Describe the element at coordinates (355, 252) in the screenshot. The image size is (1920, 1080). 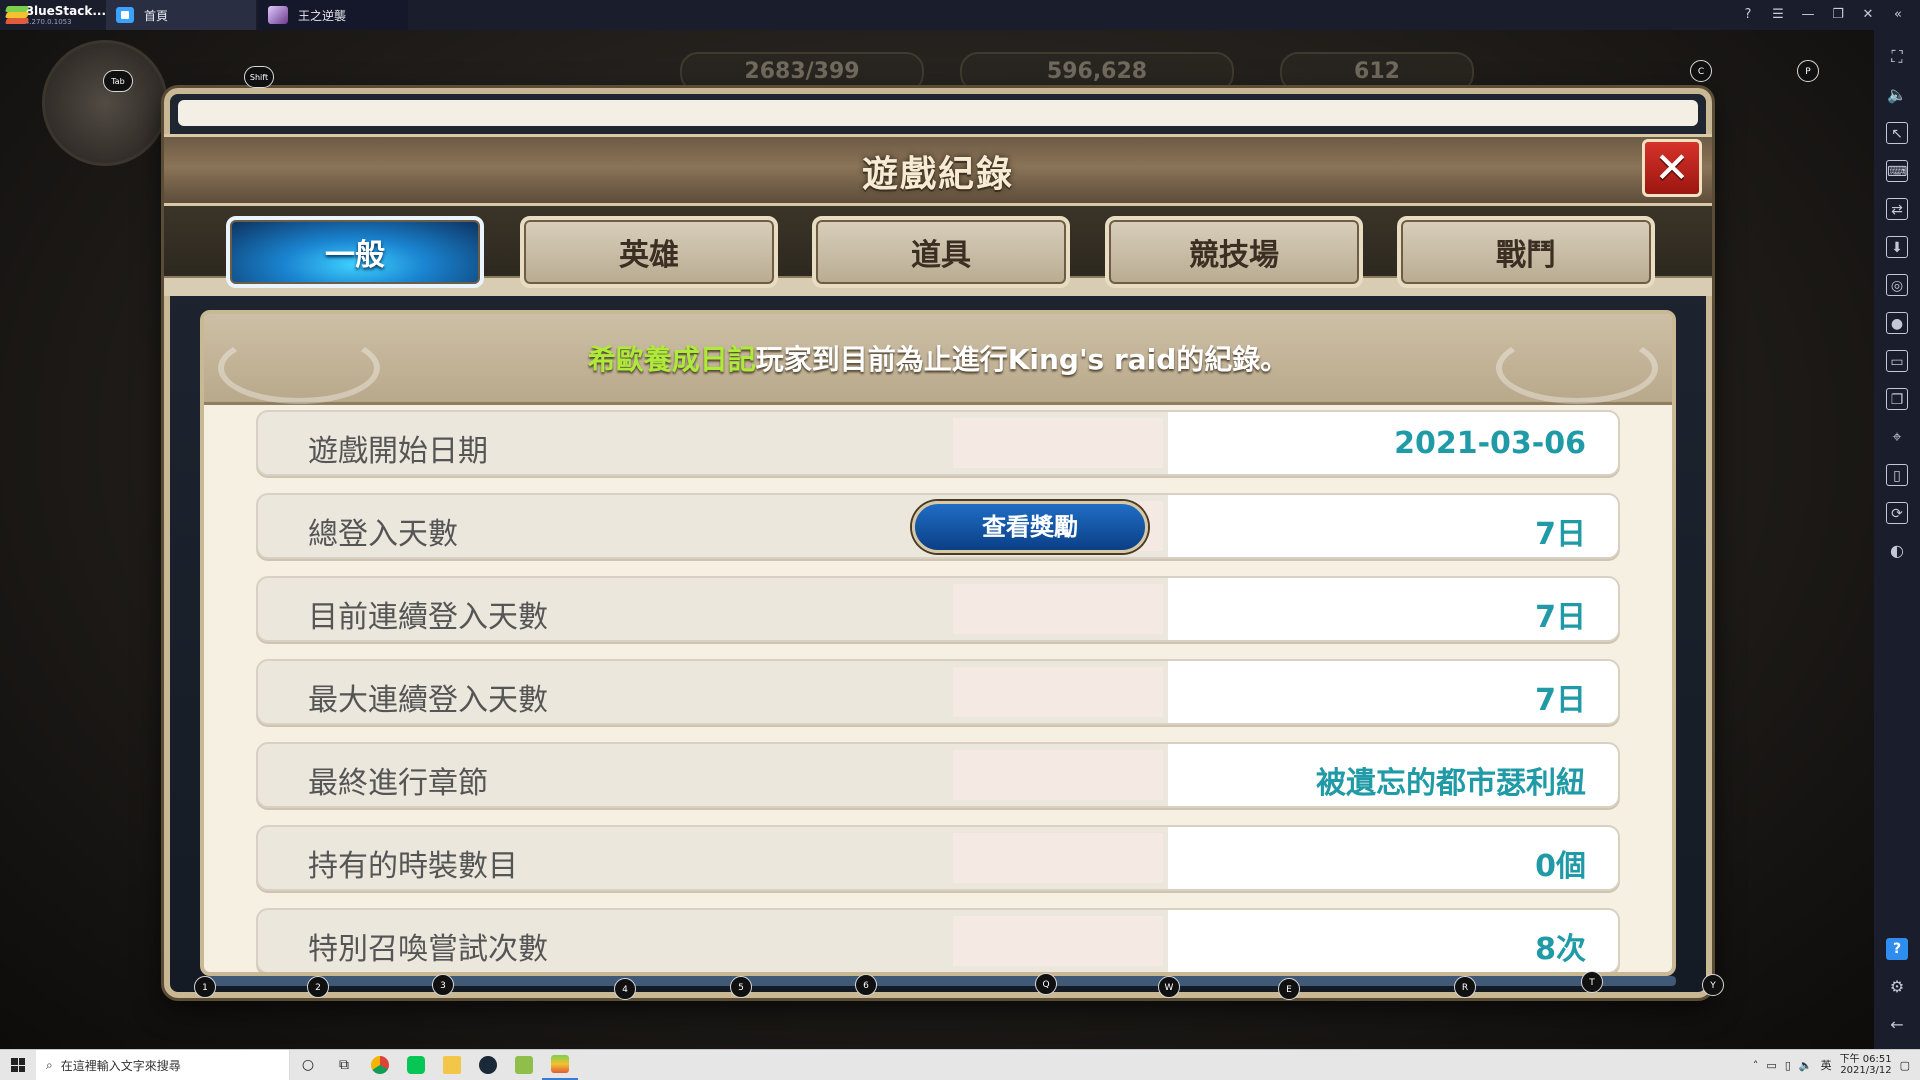
I see `tab-general: 一般` at that location.